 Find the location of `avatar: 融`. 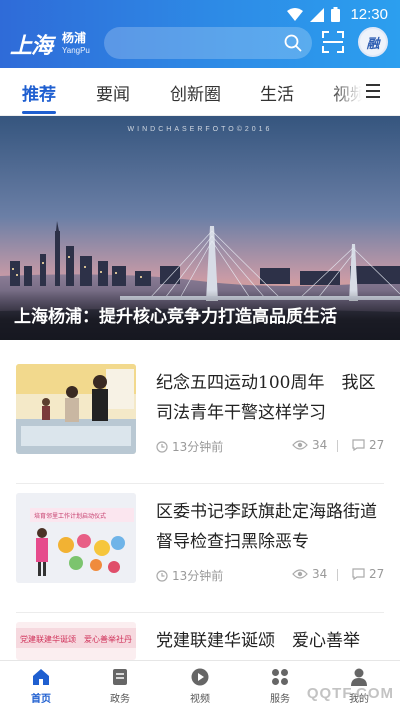

avatar: 融 is located at coordinates (373, 42).